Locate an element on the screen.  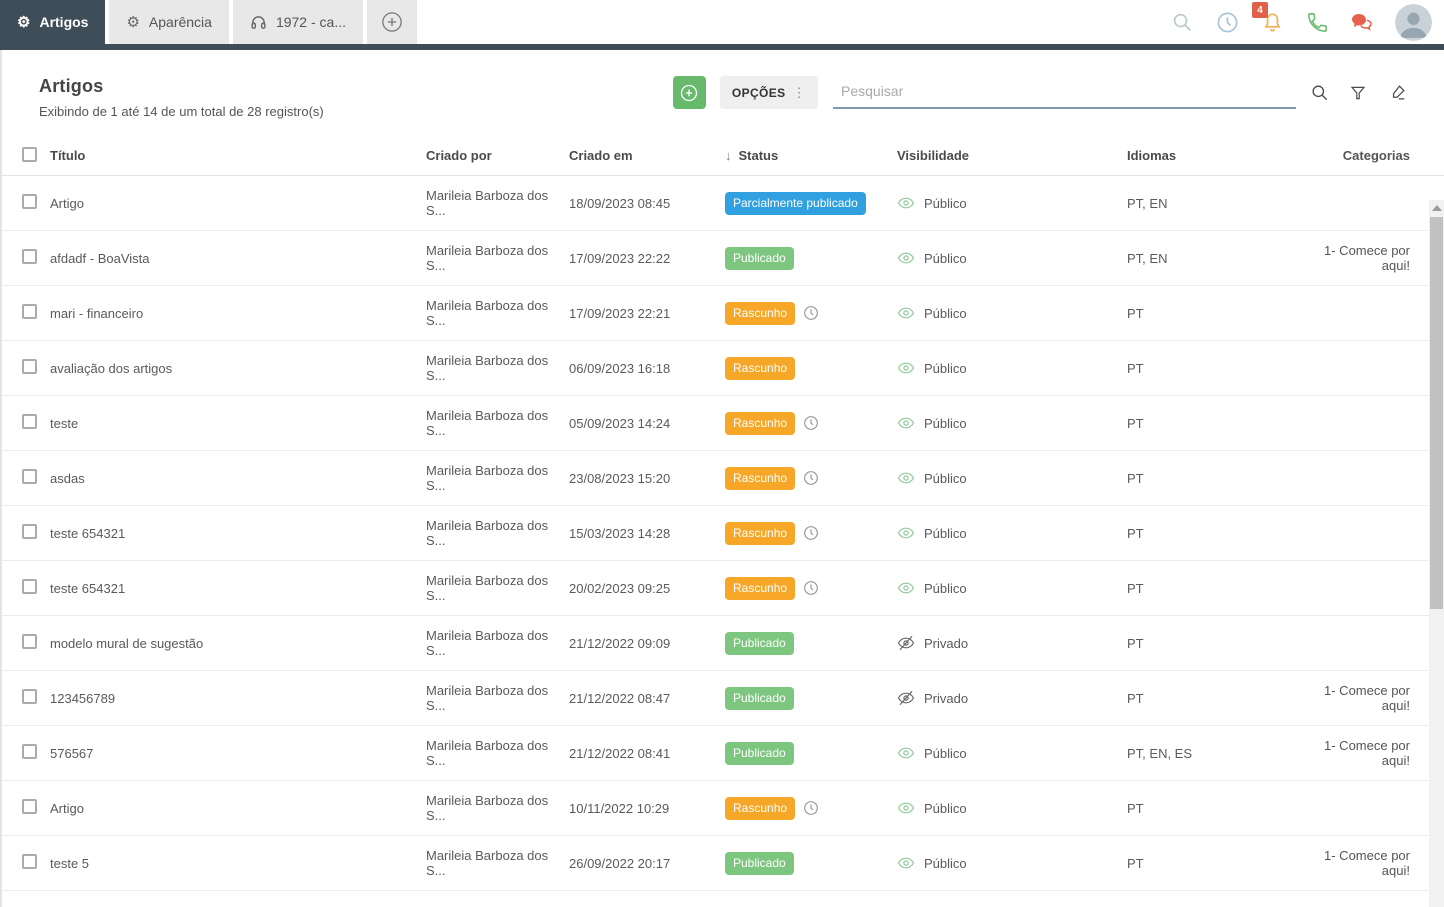
column-header-categorias: Categorias is located at coordinates (1355, 155).